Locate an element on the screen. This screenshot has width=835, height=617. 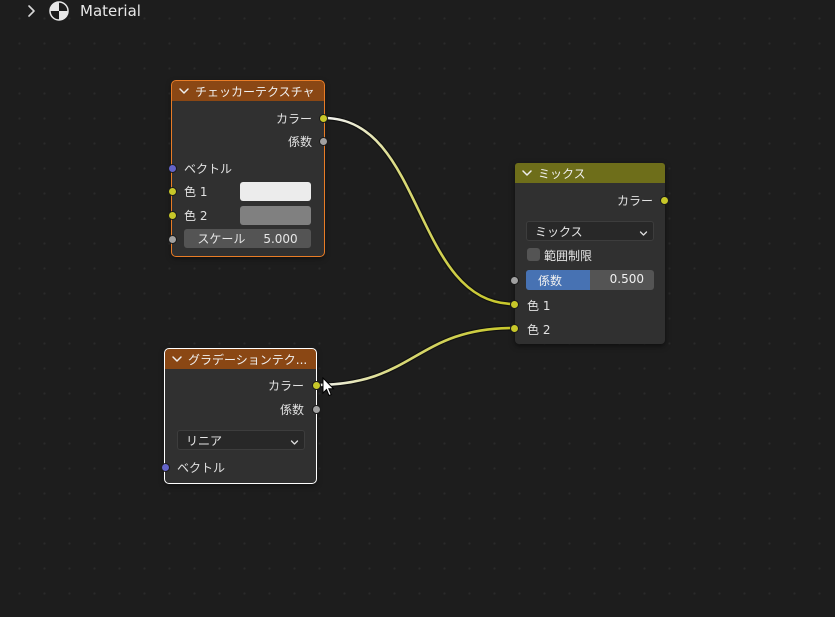
input-color2-row: 色 2 is located at coordinates (590, 329).